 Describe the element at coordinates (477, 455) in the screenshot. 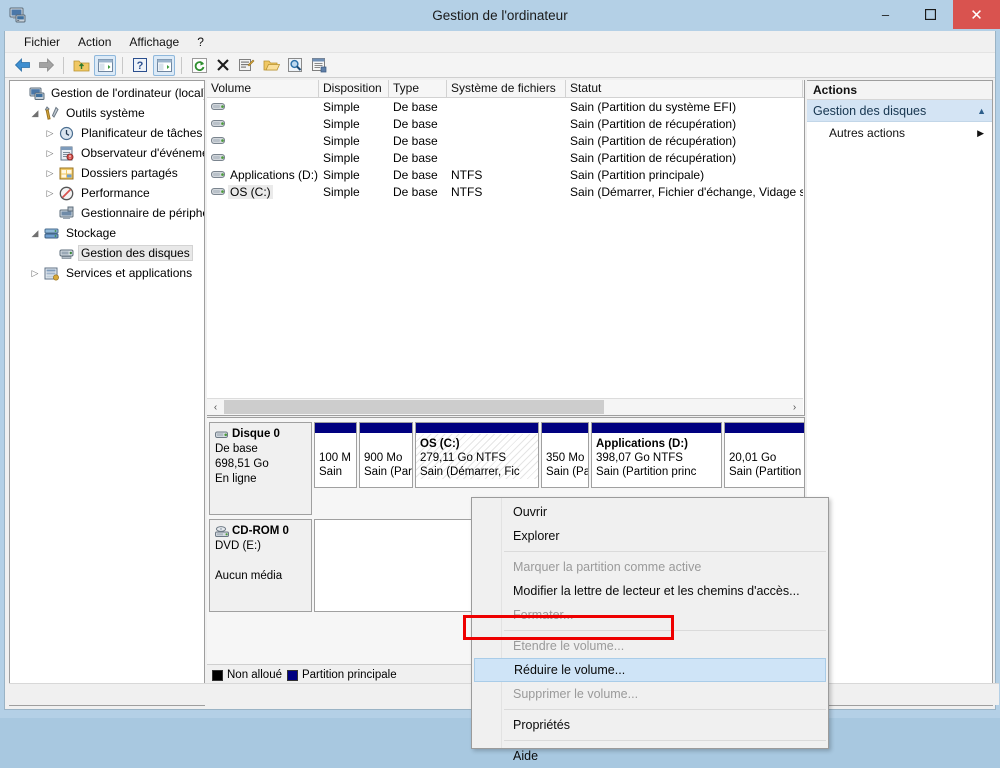

I see `partition-box: OS (C:) 279,11 Go NTFS Sain (Démarrer, Fic` at that location.